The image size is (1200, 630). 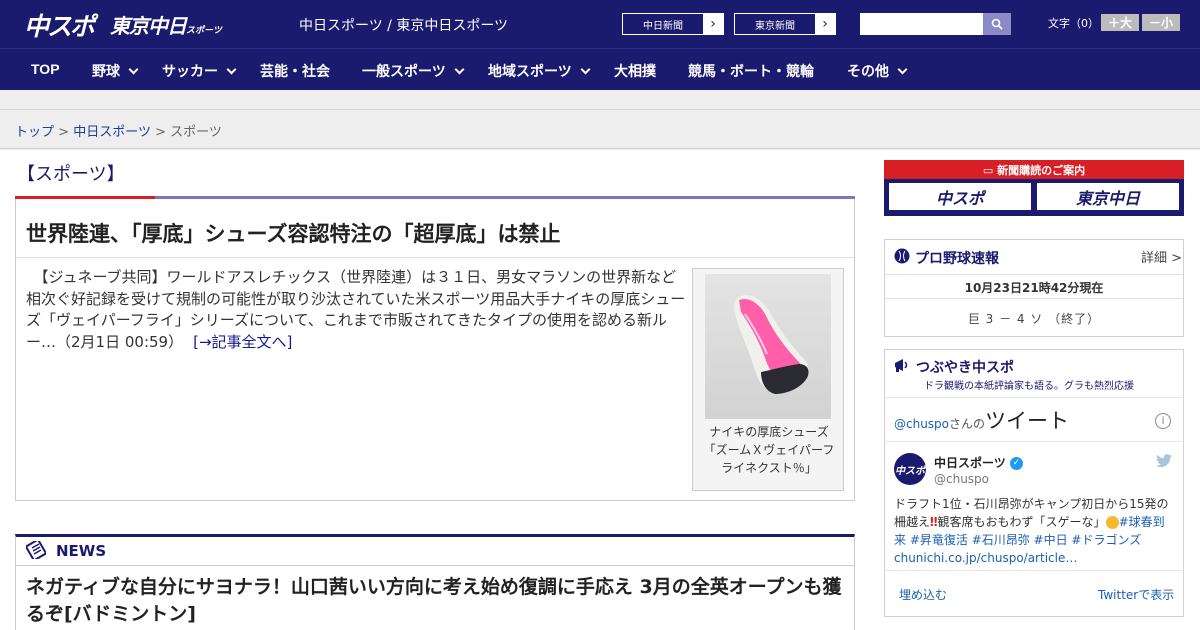 I want to click on nav-item-racing: 競馬・ボート・競輪, so click(x=751, y=71).